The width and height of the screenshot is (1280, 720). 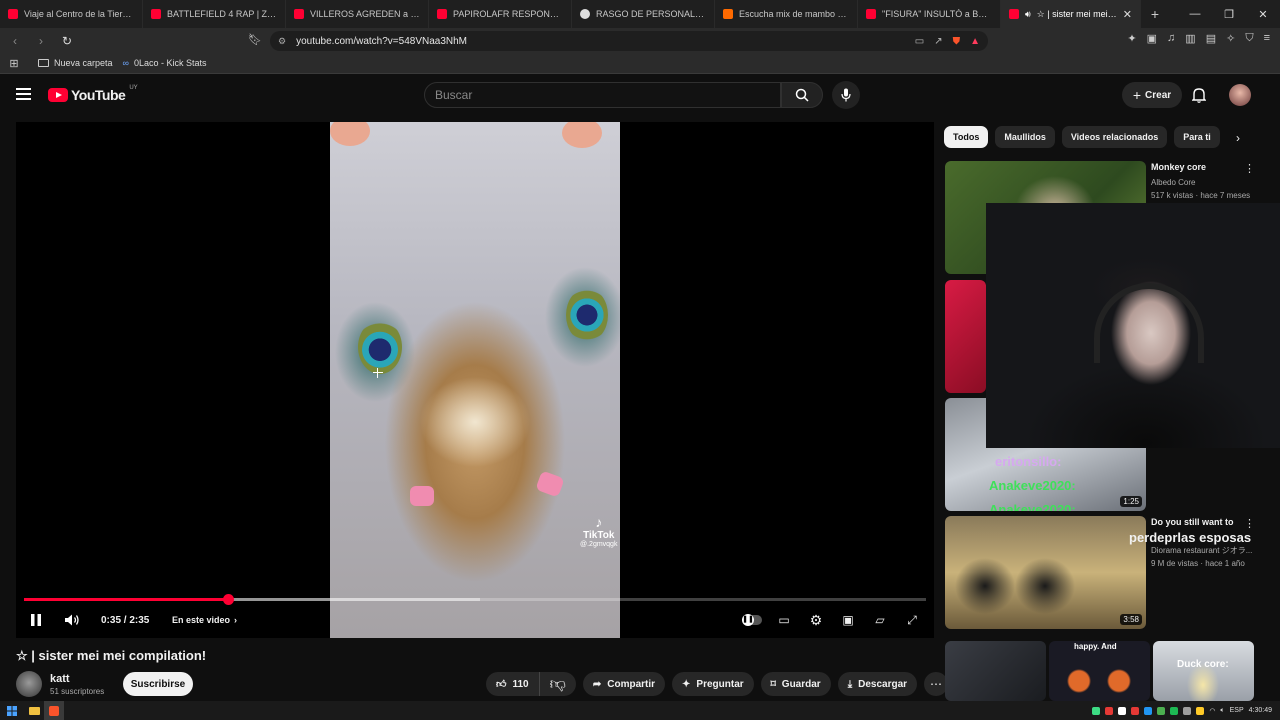 What do you see at coordinates (72, 620) in the screenshot?
I see `volume-button` at bounding box center [72, 620].